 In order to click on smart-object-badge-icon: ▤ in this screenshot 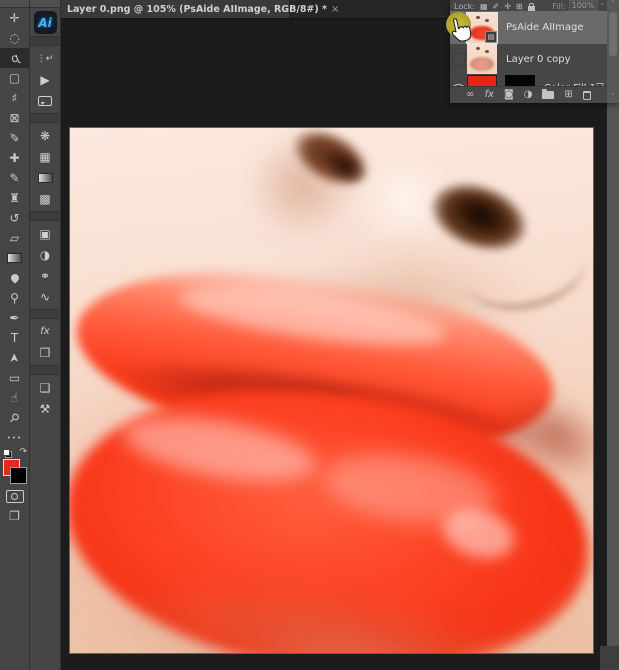, I will do `click(491, 36)`.